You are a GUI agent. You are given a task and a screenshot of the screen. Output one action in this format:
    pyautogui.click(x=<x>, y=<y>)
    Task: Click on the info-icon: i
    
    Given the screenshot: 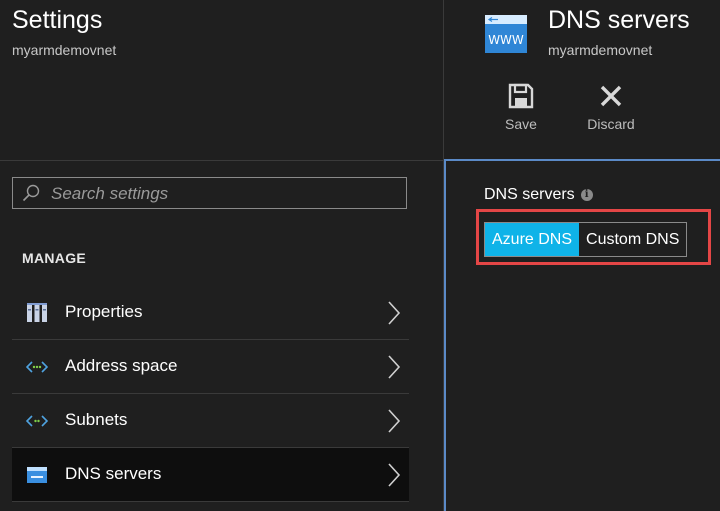 What is the action you would take?
    pyautogui.click(x=586, y=194)
    